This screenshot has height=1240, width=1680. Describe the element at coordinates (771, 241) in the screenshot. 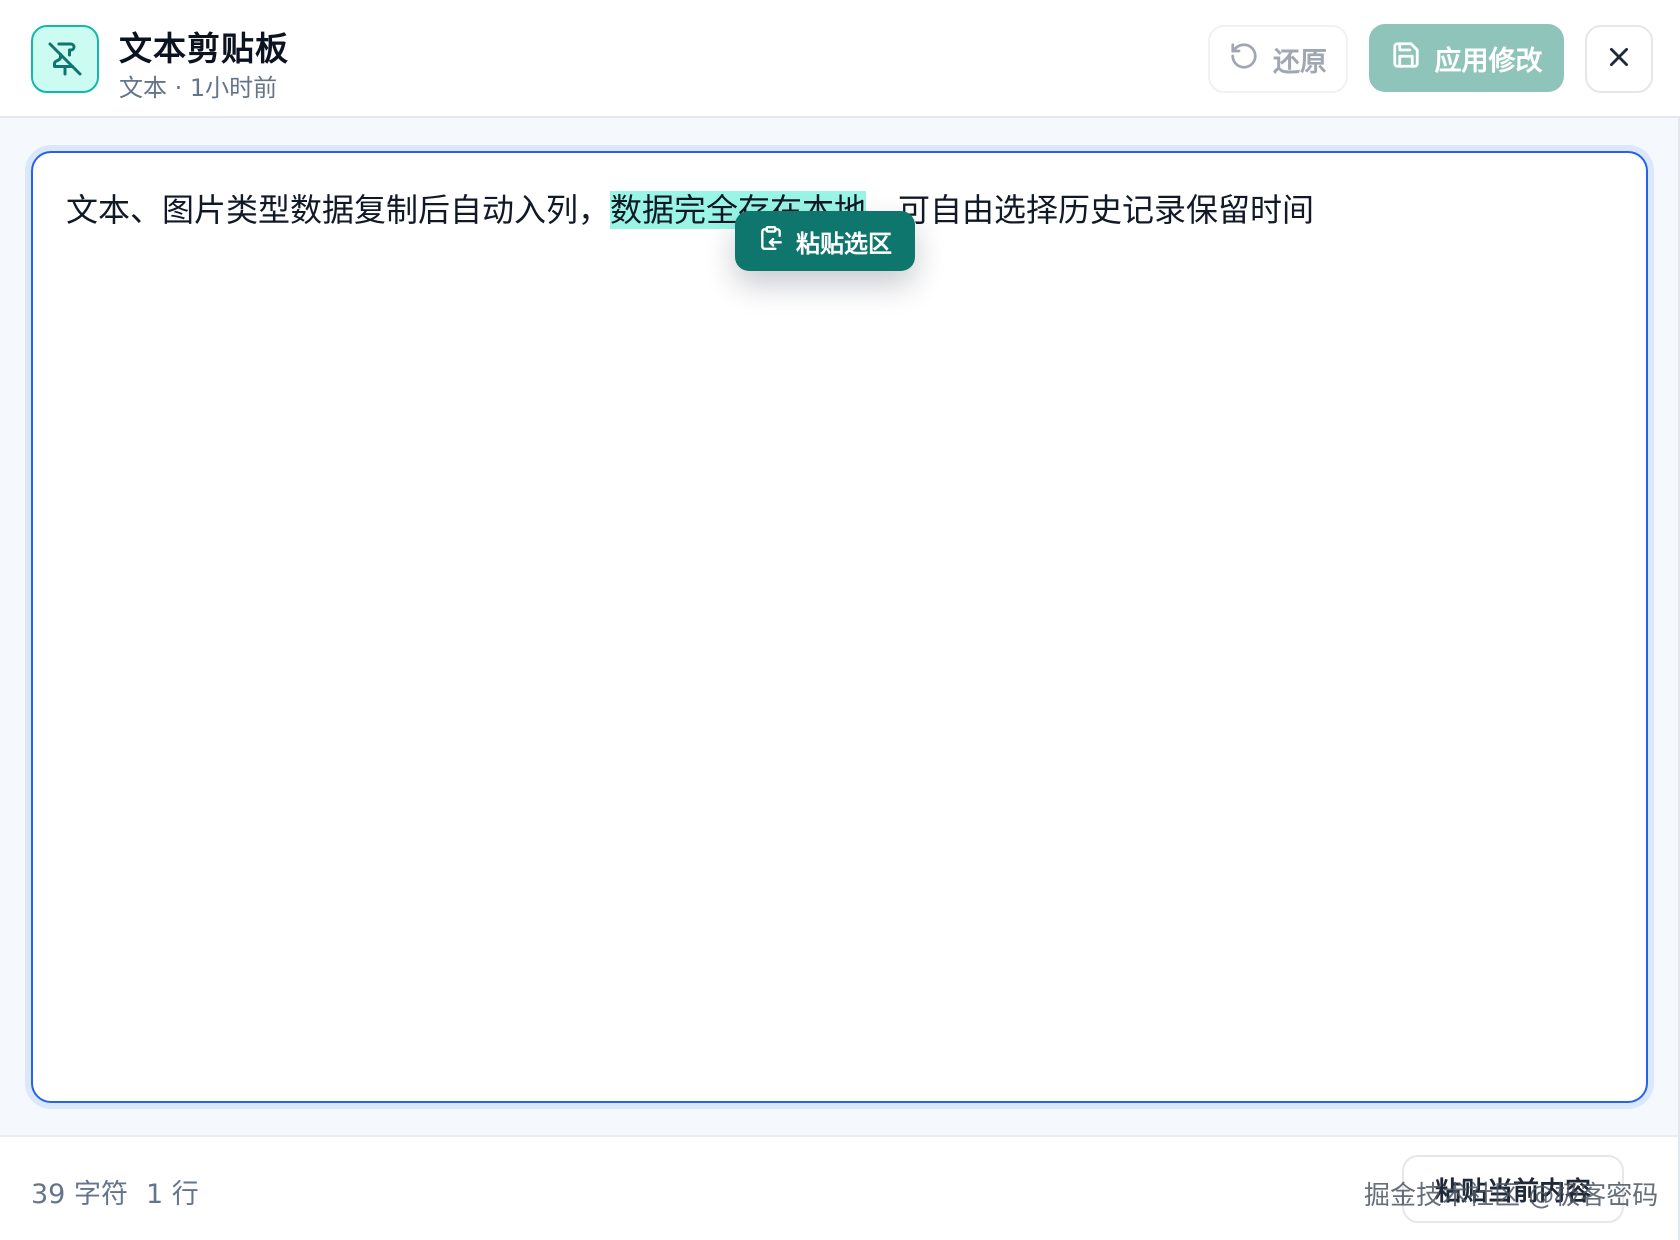

I see `clipboard-paste-icon` at that location.